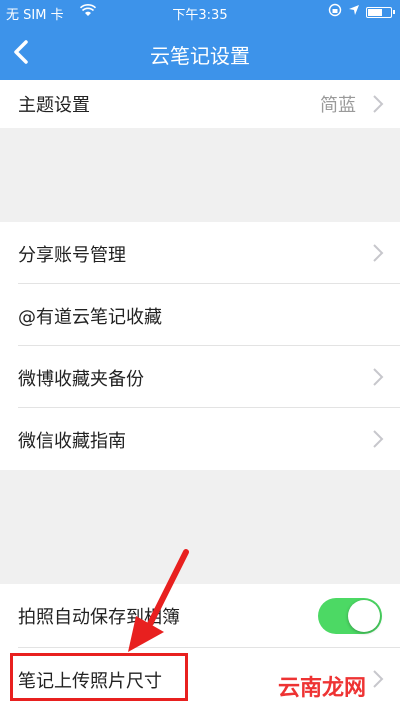  What do you see at coordinates (380, 12) in the screenshot?
I see `battery-icon` at bounding box center [380, 12].